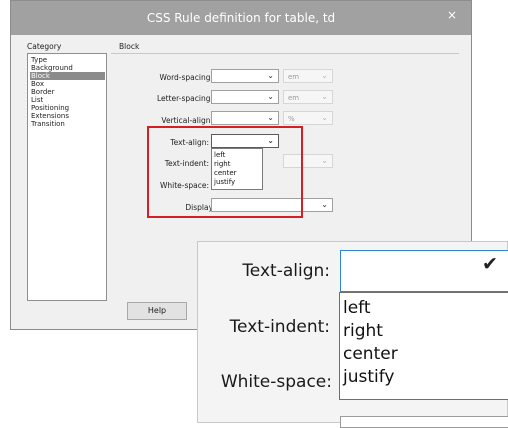  I want to click on letter-spacing-unit: em, so click(294, 98).